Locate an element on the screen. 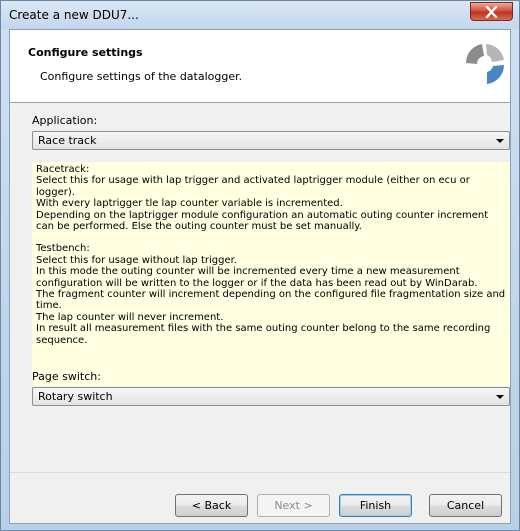 This screenshot has height=531, width=520. page-title: Configure settings is located at coordinates (85, 52).